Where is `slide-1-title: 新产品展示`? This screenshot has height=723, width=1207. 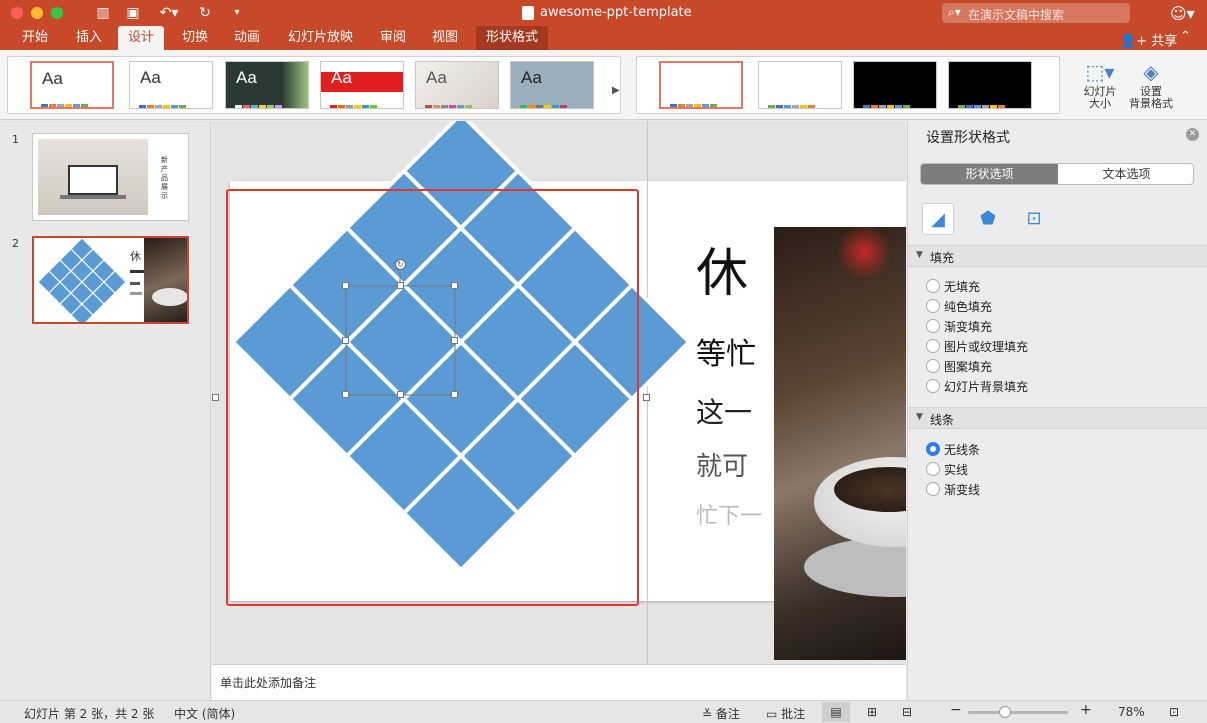 slide-1-title: 新产品展示 is located at coordinates (164, 178).